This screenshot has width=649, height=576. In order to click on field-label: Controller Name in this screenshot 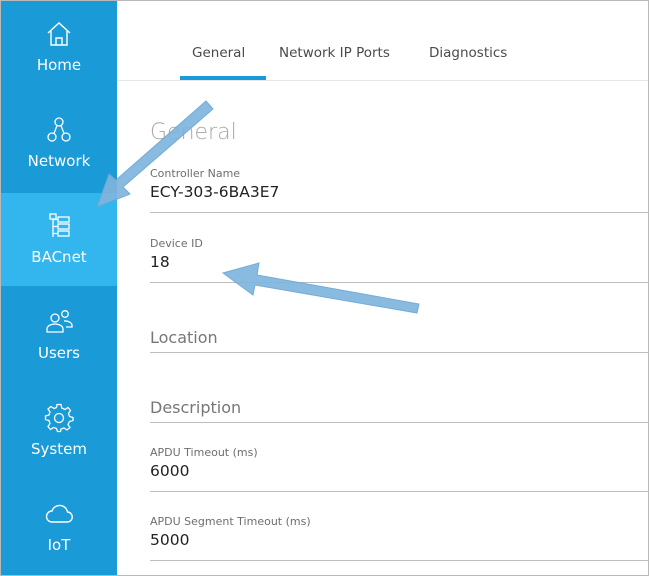, I will do `click(195, 173)`.